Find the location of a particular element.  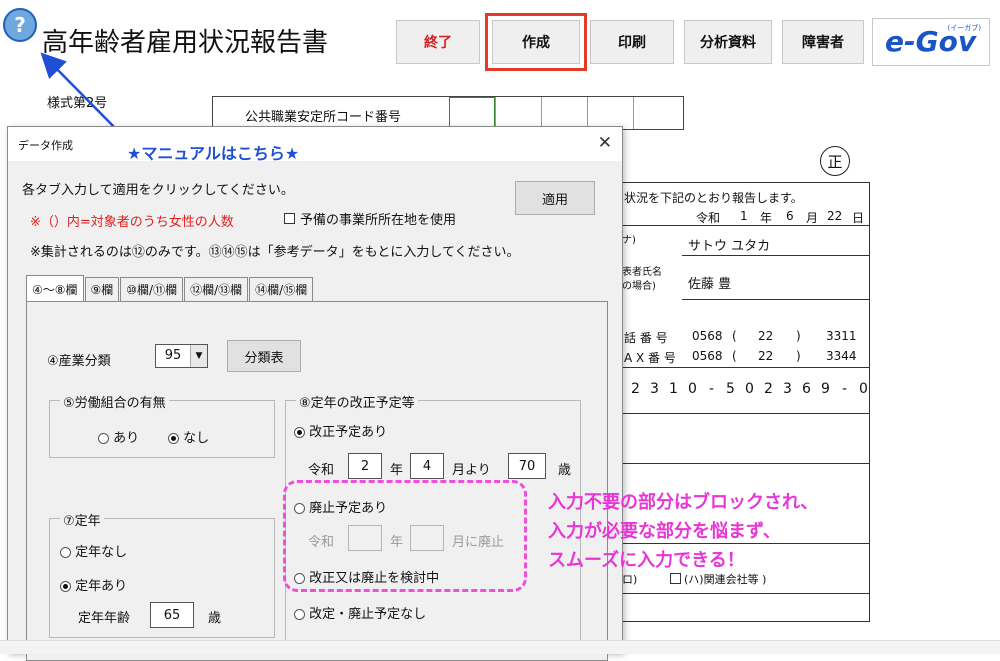

sei-mark: 正 is located at coordinates (835, 161).